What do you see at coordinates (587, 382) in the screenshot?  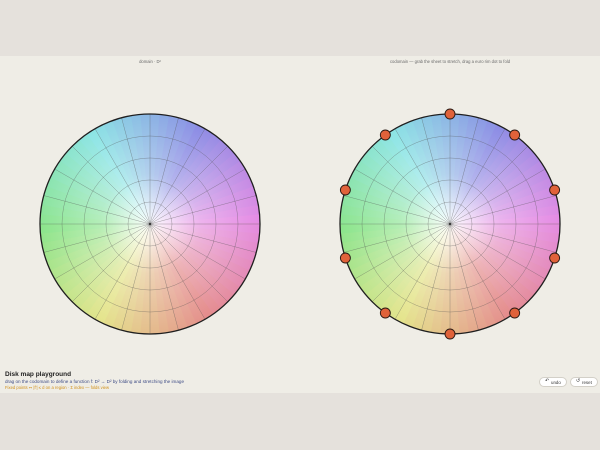 I see `reset-label: reset` at bounding box center [587, 382].